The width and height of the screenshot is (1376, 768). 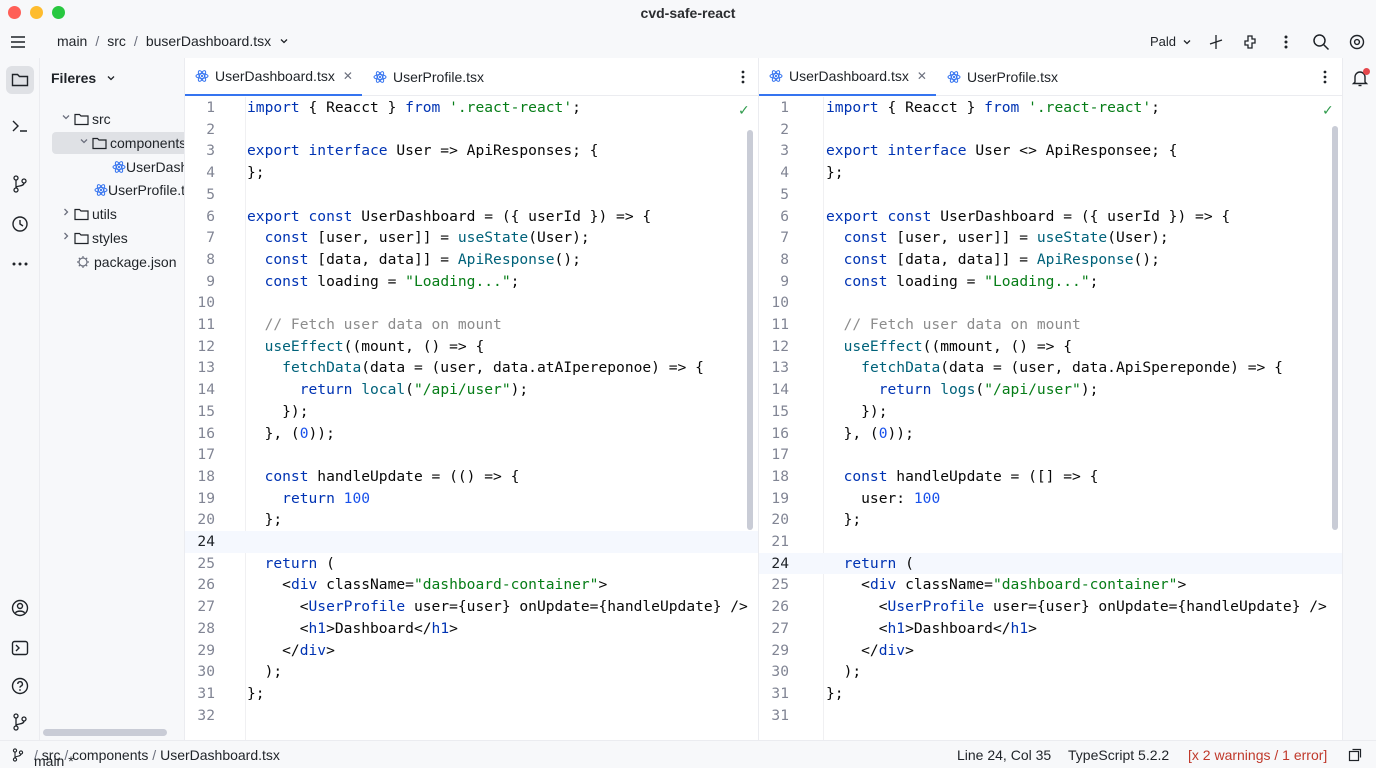 I want to click on line-number: 24, so click(x=774, y=564).